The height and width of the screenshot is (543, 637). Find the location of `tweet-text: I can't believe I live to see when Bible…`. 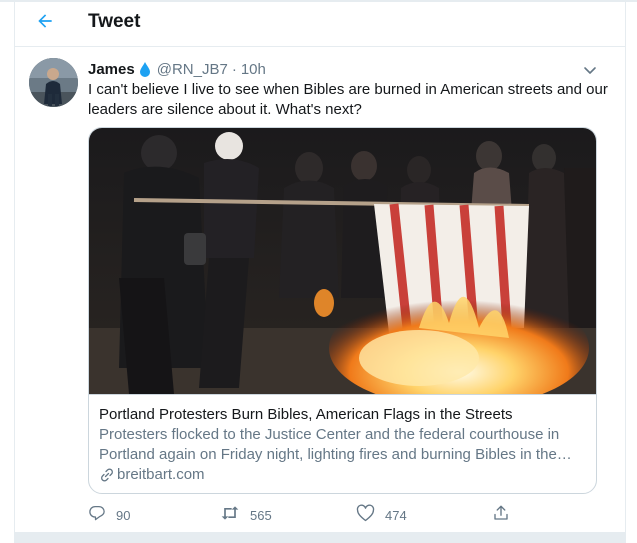

tweet-text: I can't believe I live to see when Bible… is located at coordinates (348, 99).